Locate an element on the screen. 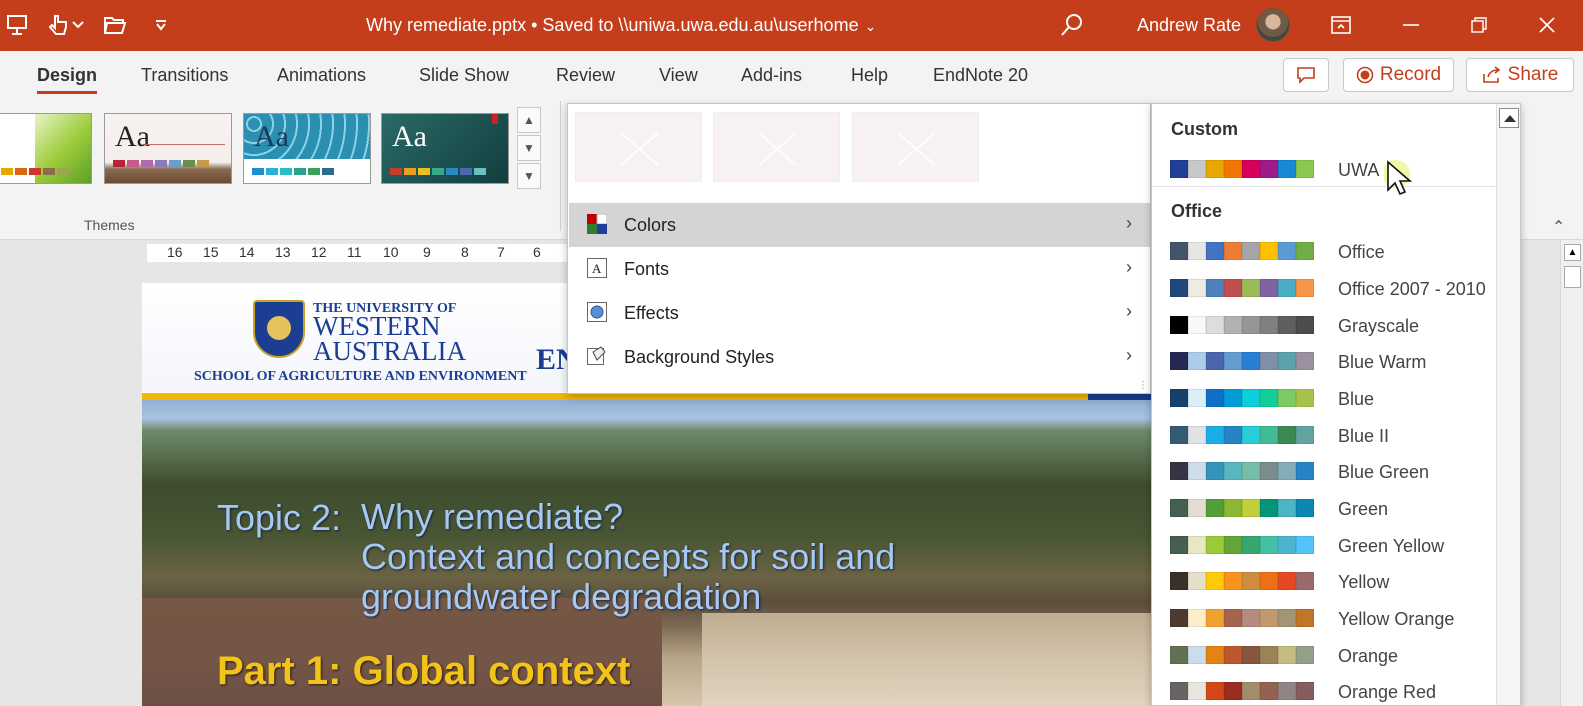  tab-design: Design is located at coordinates (67, 79).